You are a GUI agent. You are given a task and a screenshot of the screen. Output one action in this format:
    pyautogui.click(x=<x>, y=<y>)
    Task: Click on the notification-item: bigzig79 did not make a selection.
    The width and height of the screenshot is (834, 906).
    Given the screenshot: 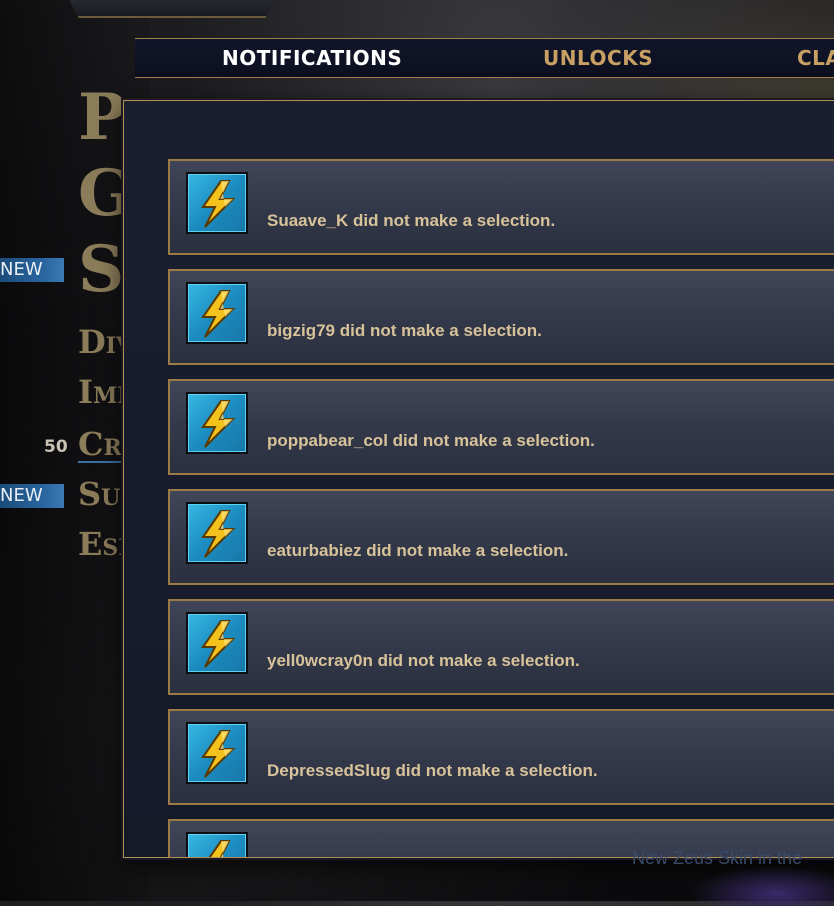 What is the action you would take?
    pyautogui.click(x=501, y=317)
    